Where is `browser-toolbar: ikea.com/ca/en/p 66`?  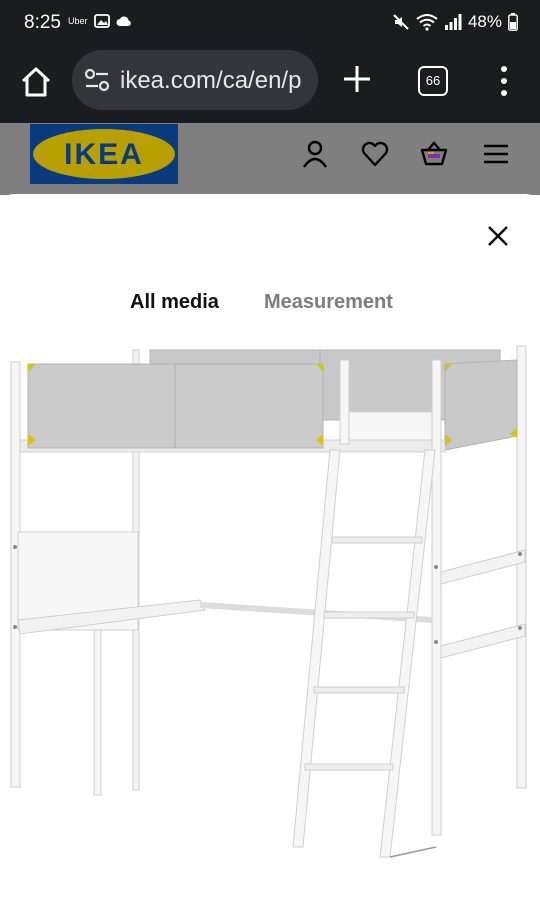
browser-toolbar: ikea.com/ca/en/p 66 is located at coordinates (270, 84).